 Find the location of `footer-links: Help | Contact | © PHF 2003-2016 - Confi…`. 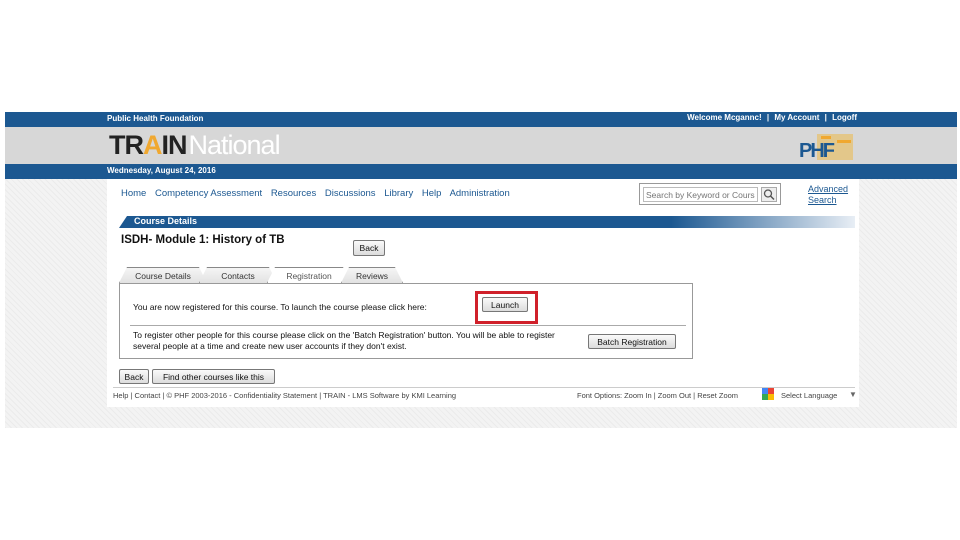

footer-links: Help | Contact | © PHF 2003-2016 - Confi… is located at coordinates (284, 395).